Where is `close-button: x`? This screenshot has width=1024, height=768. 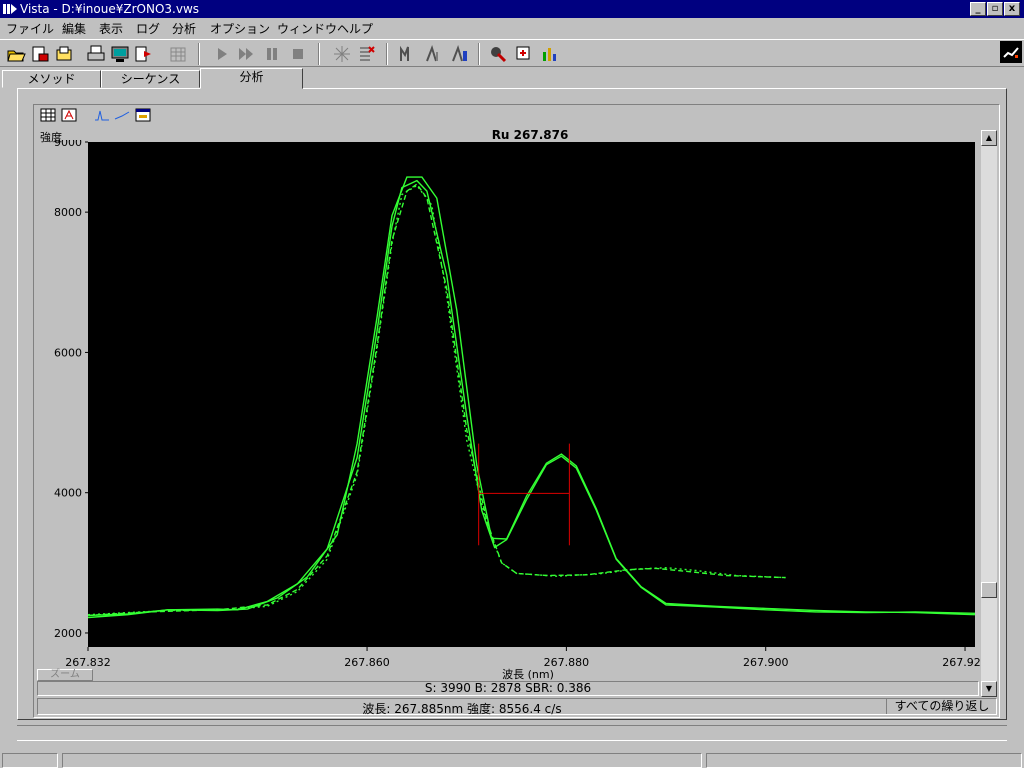
close-button: x is located at coordinates (1012, 9).